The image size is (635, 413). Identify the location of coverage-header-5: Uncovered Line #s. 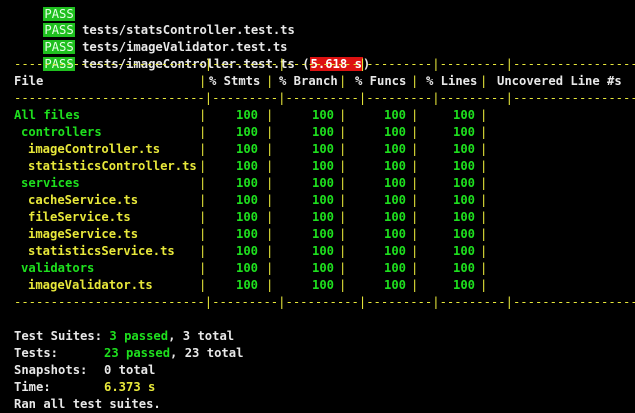
(559, 81).